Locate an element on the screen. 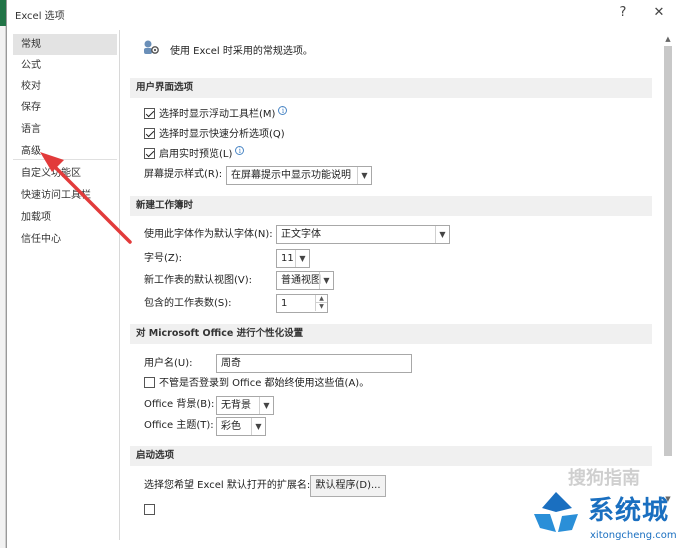  screentip-select: 在屏幕提示中显示功能说明 ▼ is located at coordinates (299, 175).